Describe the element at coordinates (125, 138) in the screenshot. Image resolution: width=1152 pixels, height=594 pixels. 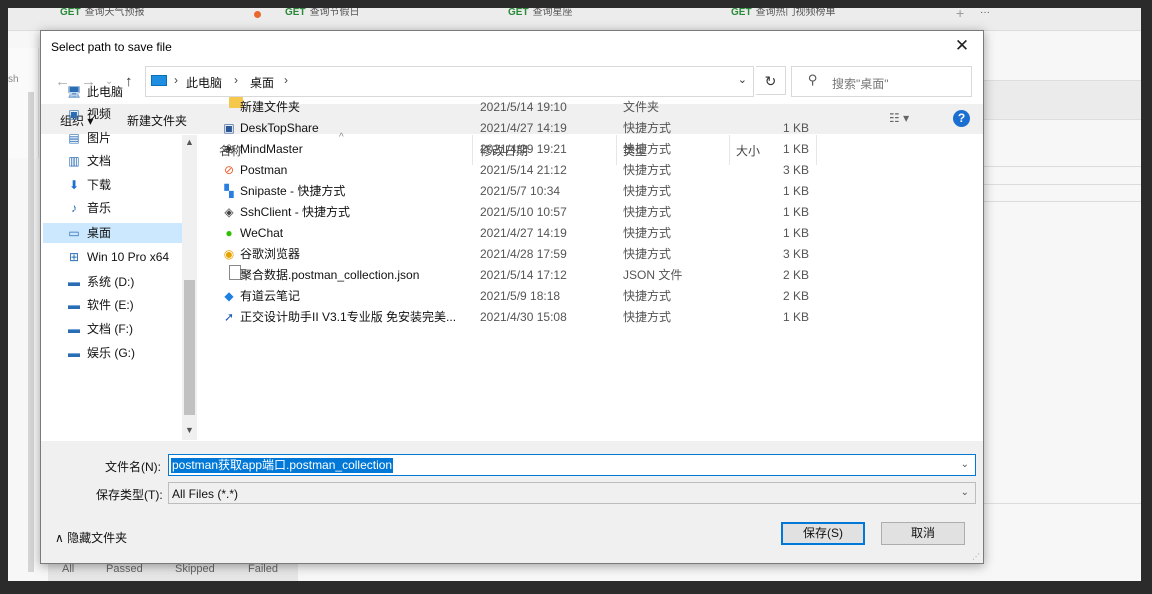
I see `sidebar-item: ▤ 图片` at that location.